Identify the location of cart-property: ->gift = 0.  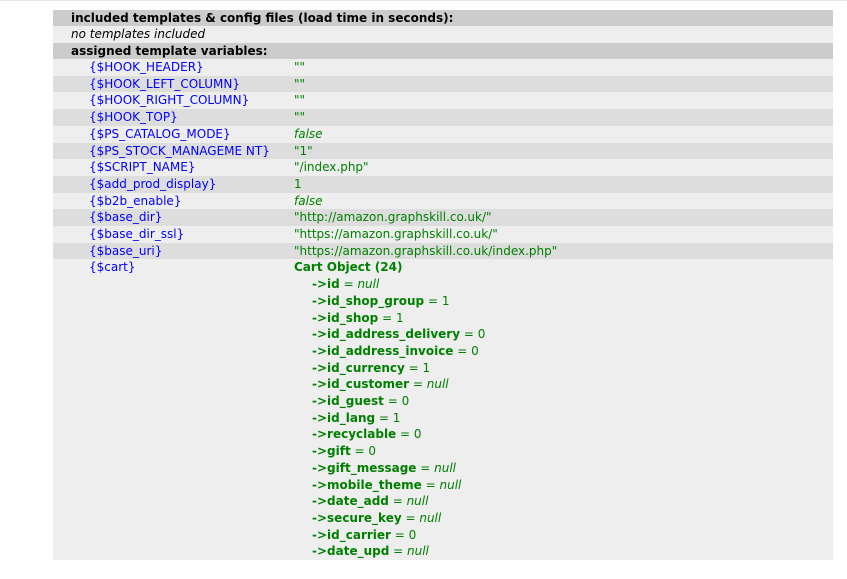
(563, 451).